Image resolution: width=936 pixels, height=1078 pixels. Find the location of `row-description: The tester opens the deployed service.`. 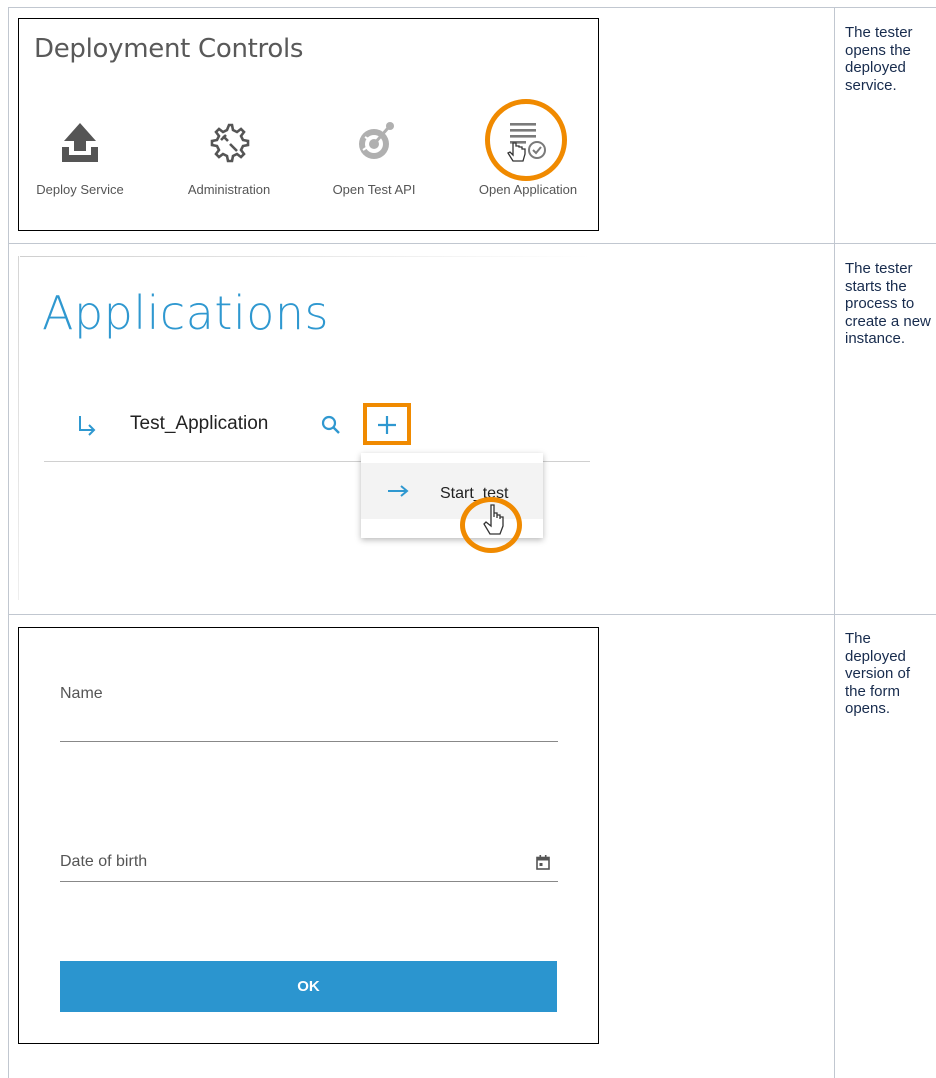

row-description: The tester opens the deployed service. is located at coordinates (879, 59).